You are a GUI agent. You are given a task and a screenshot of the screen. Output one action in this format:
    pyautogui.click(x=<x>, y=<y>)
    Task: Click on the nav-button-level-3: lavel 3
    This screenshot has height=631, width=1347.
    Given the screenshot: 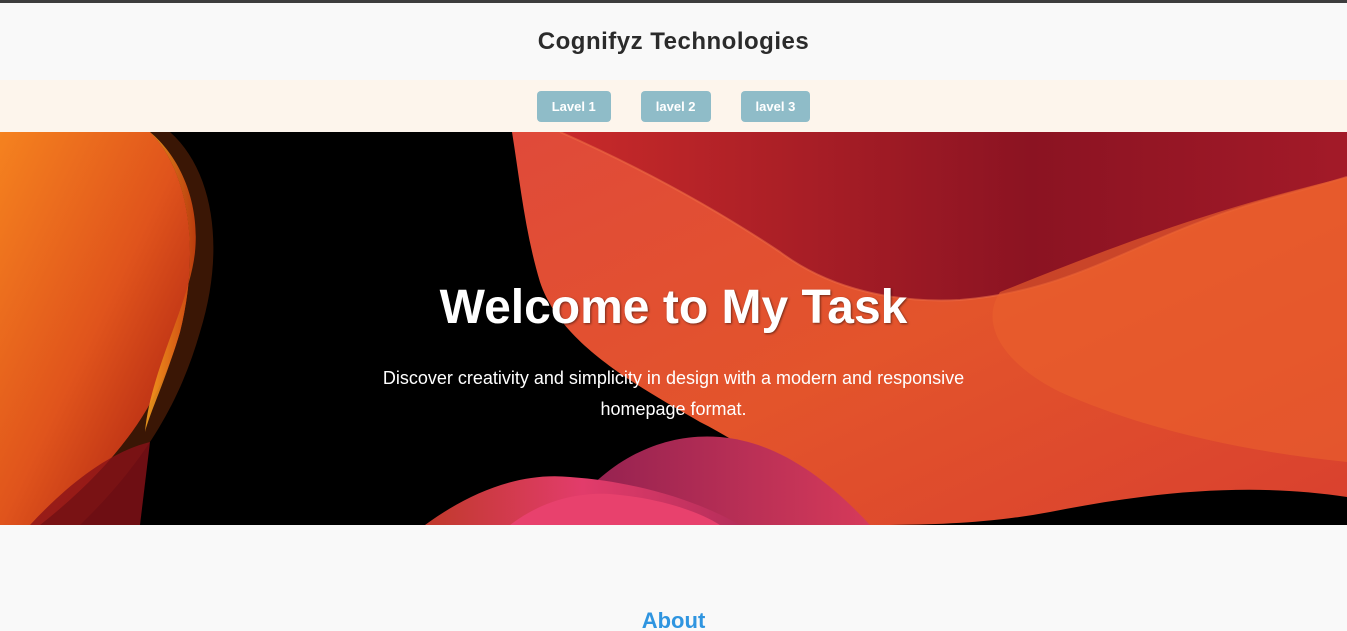 What is the action you would take?
    pyautogui.click(x=775, y=106)
    